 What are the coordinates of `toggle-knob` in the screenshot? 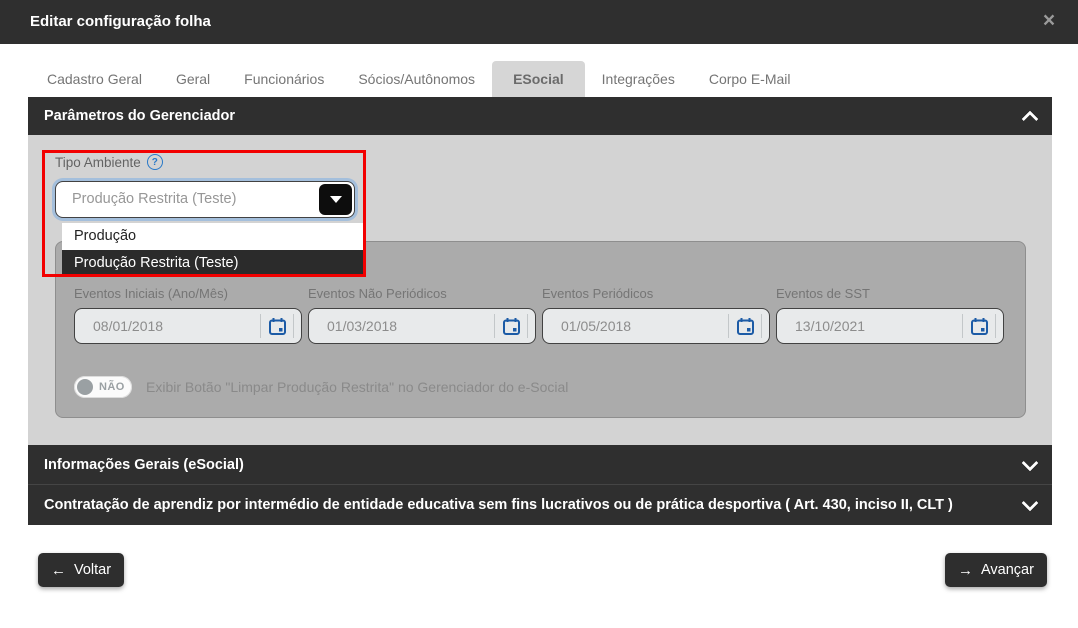 It's located at (85, 387).